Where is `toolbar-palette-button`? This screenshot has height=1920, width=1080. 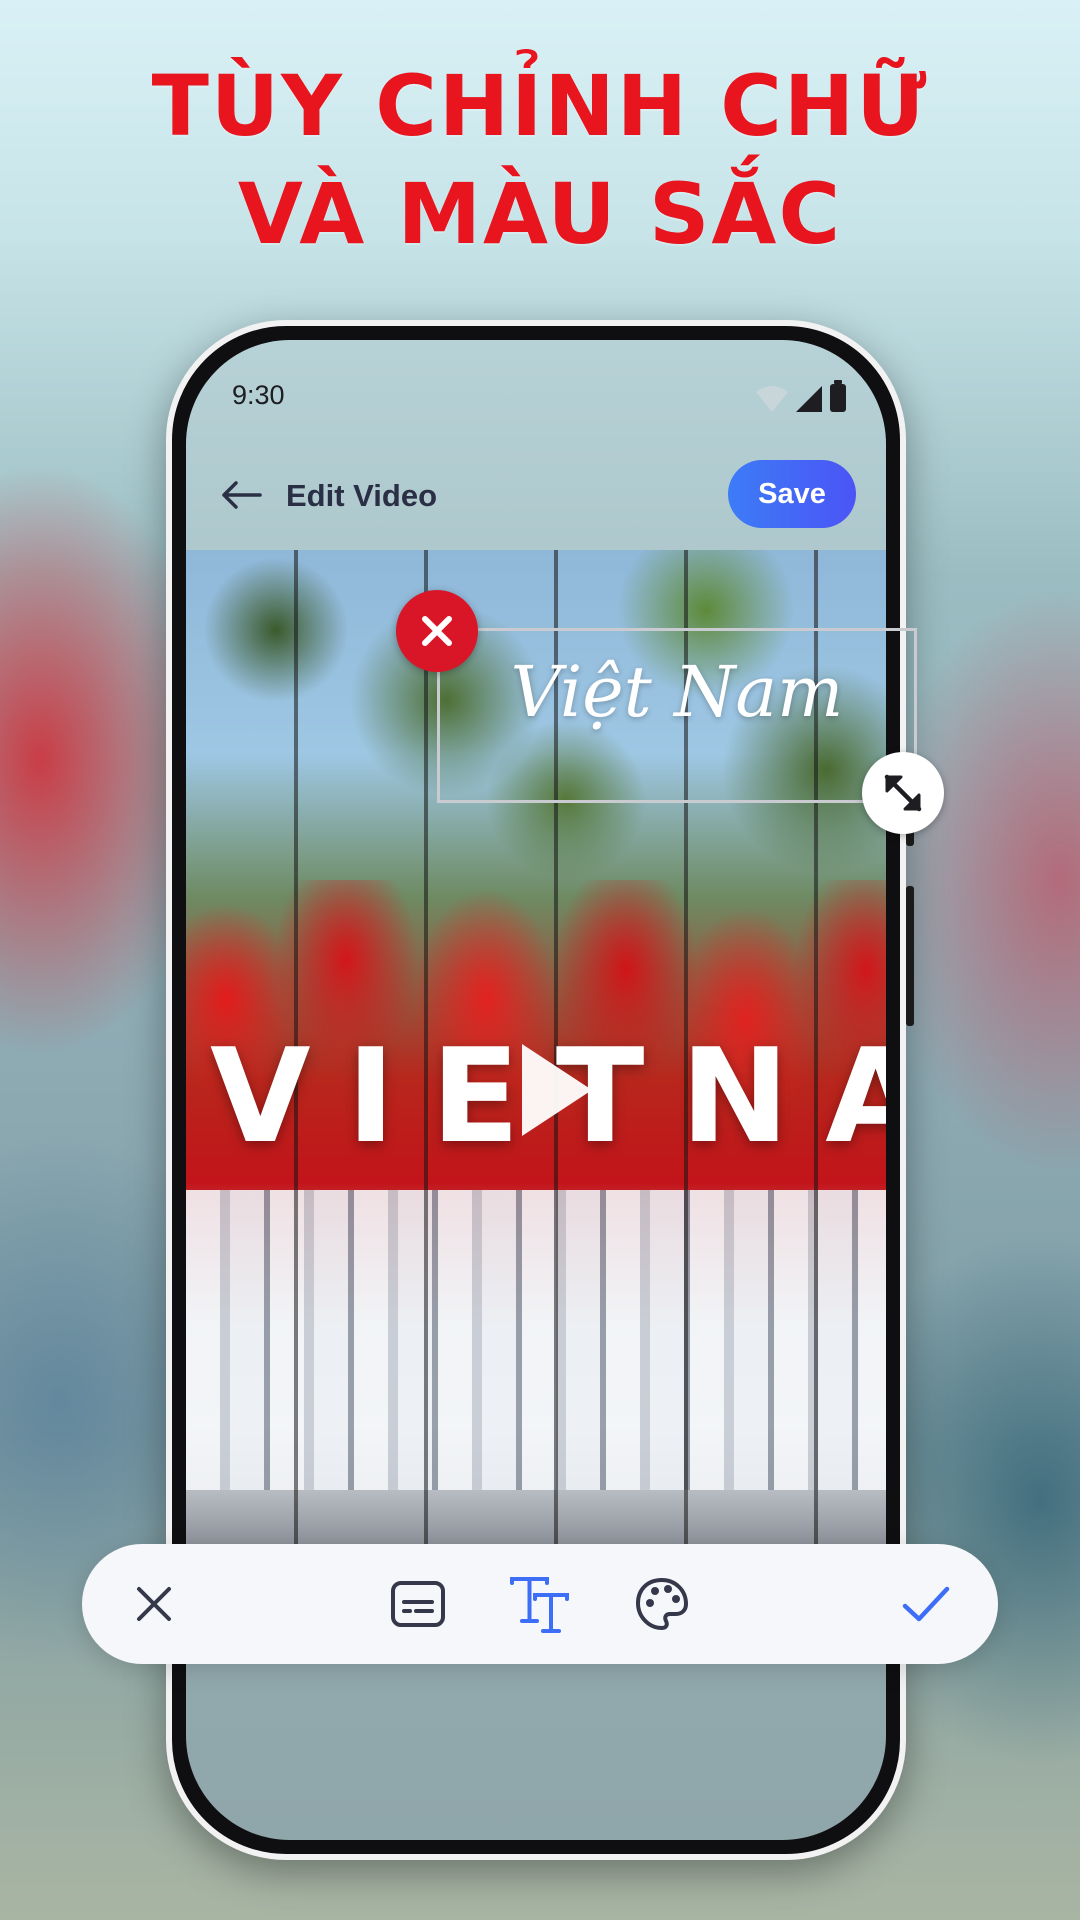 toolbar-palette-button is located at coordinates (662, 1604).